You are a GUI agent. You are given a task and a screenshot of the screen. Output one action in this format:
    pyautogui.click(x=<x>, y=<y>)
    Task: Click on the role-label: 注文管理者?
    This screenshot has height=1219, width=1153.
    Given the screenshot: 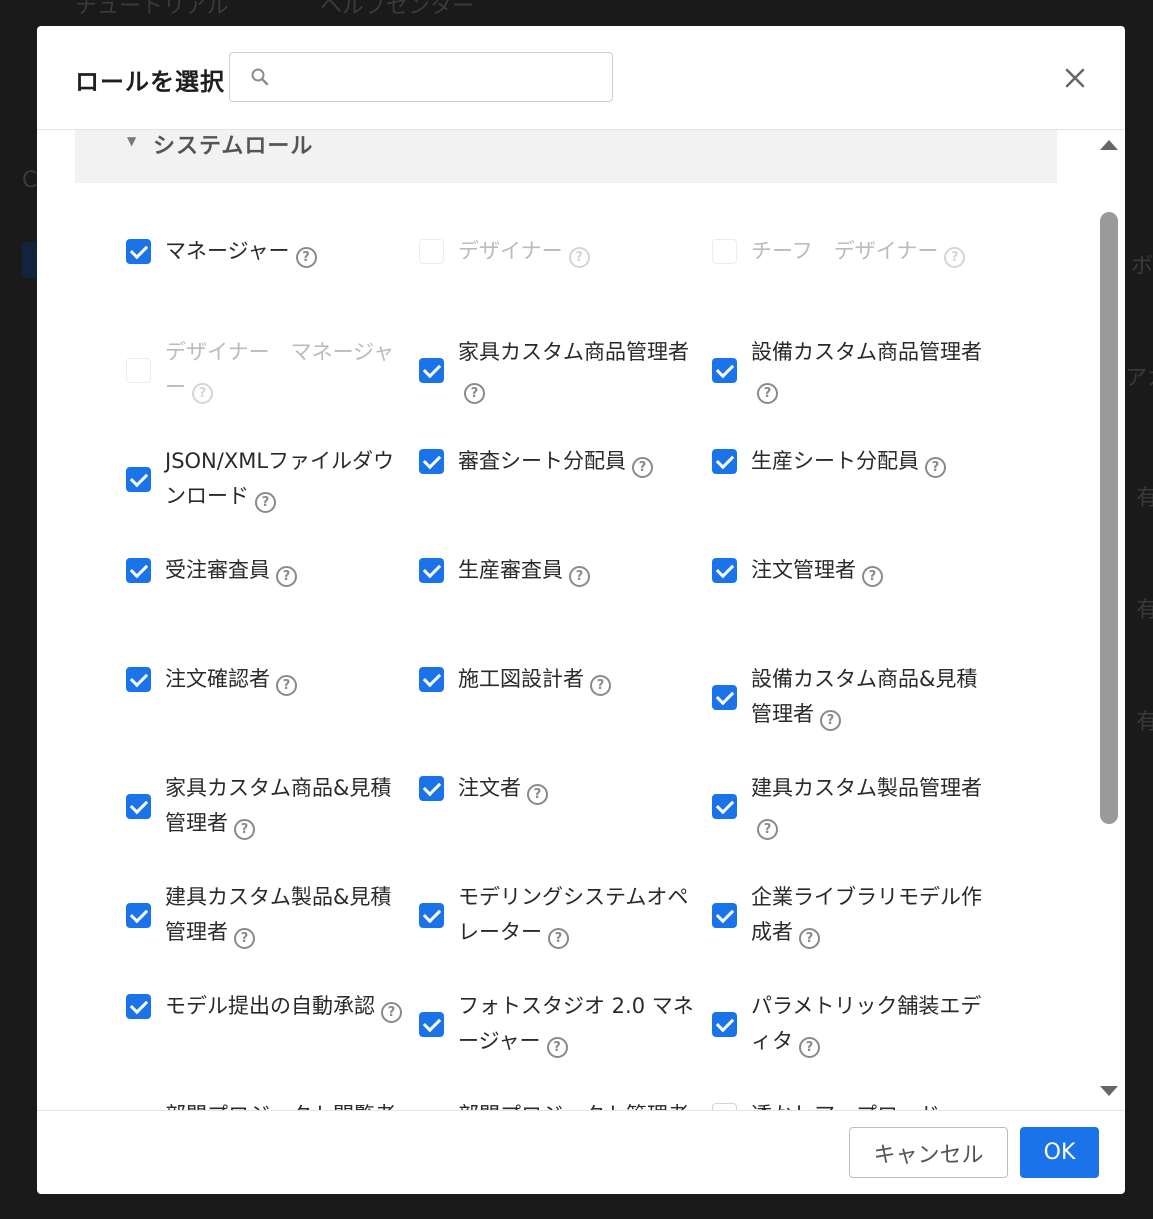 What is the action you would take?
    pyautogui.click(x=873, y=570)
    